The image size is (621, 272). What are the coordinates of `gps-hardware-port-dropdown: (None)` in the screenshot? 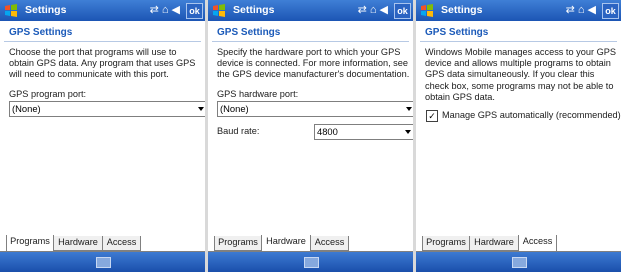 It's located at (315, 109).